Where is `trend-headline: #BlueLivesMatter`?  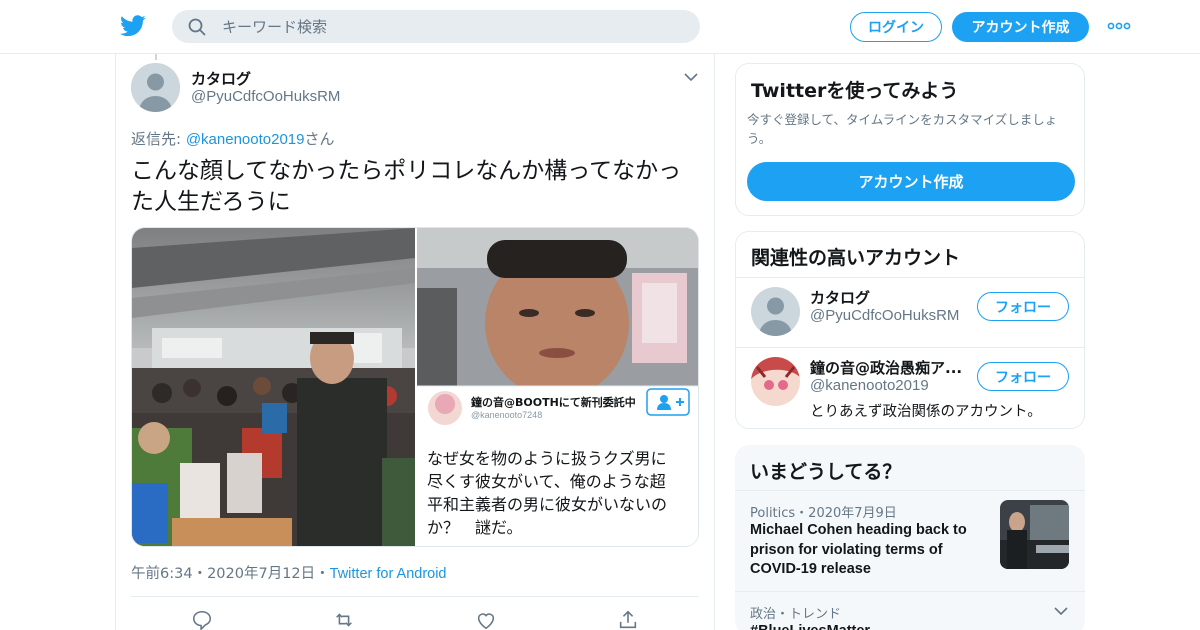
trend-headline: #BlueLivesMatter is located at coordinates (872, 626).